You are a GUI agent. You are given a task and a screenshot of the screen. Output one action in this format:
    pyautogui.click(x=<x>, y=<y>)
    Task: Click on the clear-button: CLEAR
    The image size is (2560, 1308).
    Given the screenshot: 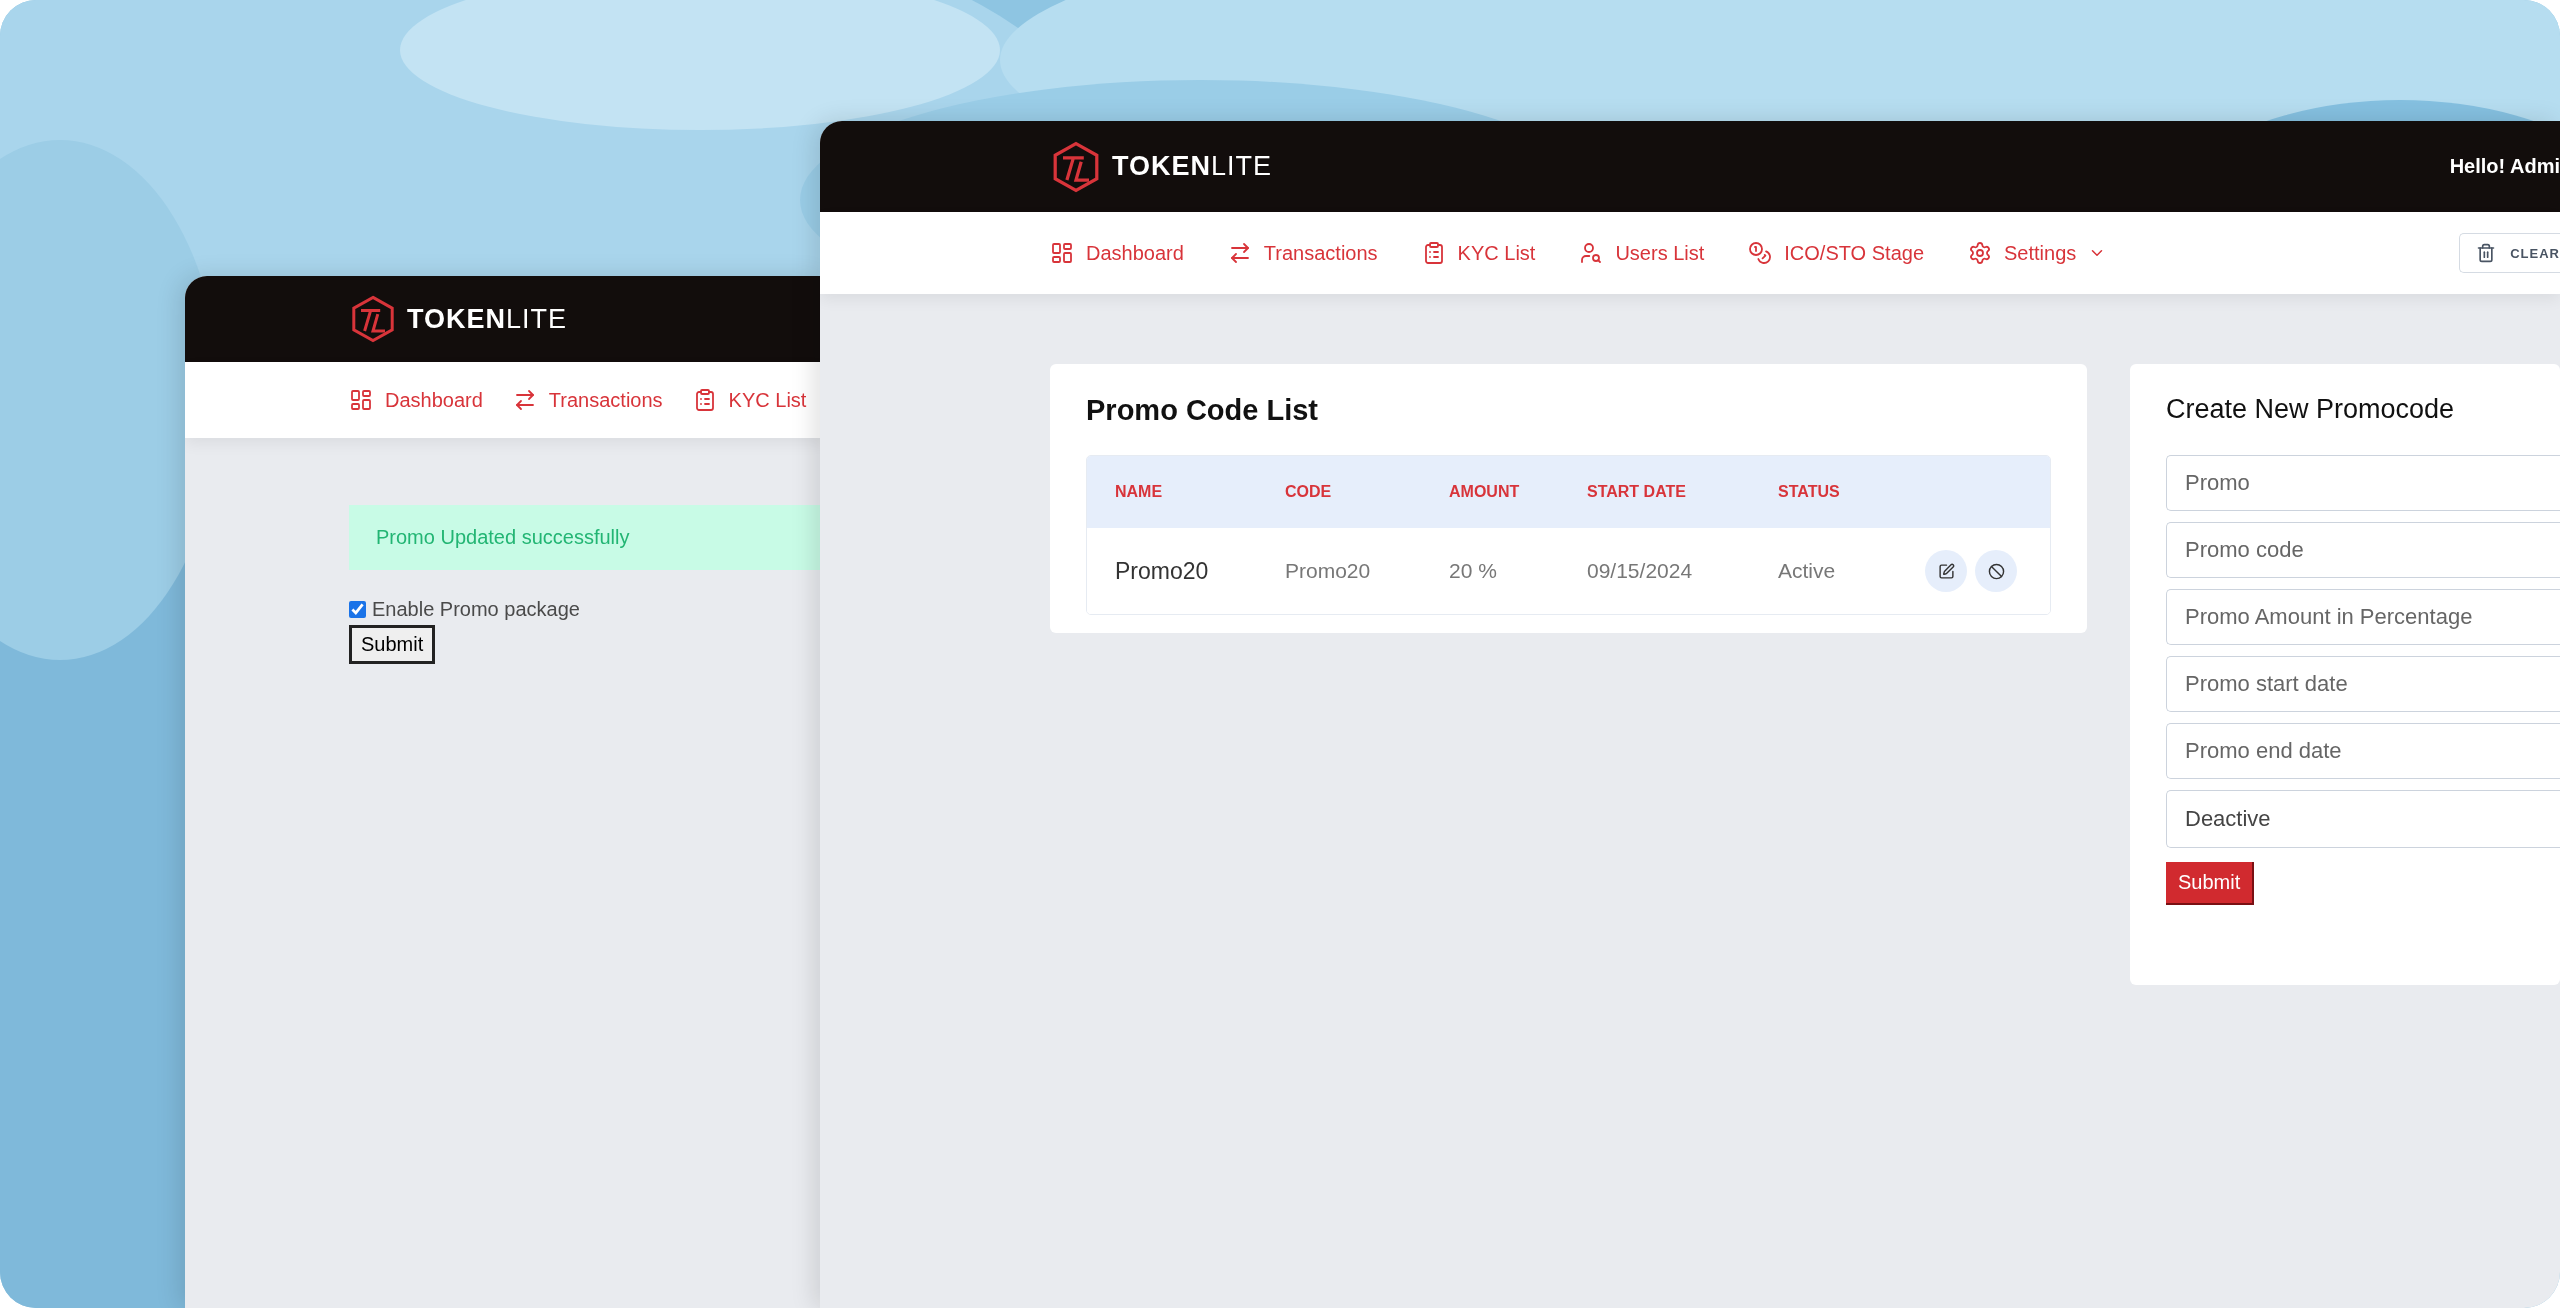 What is the action you would take?
    pyautogui.click(x=2509, y=253)
    